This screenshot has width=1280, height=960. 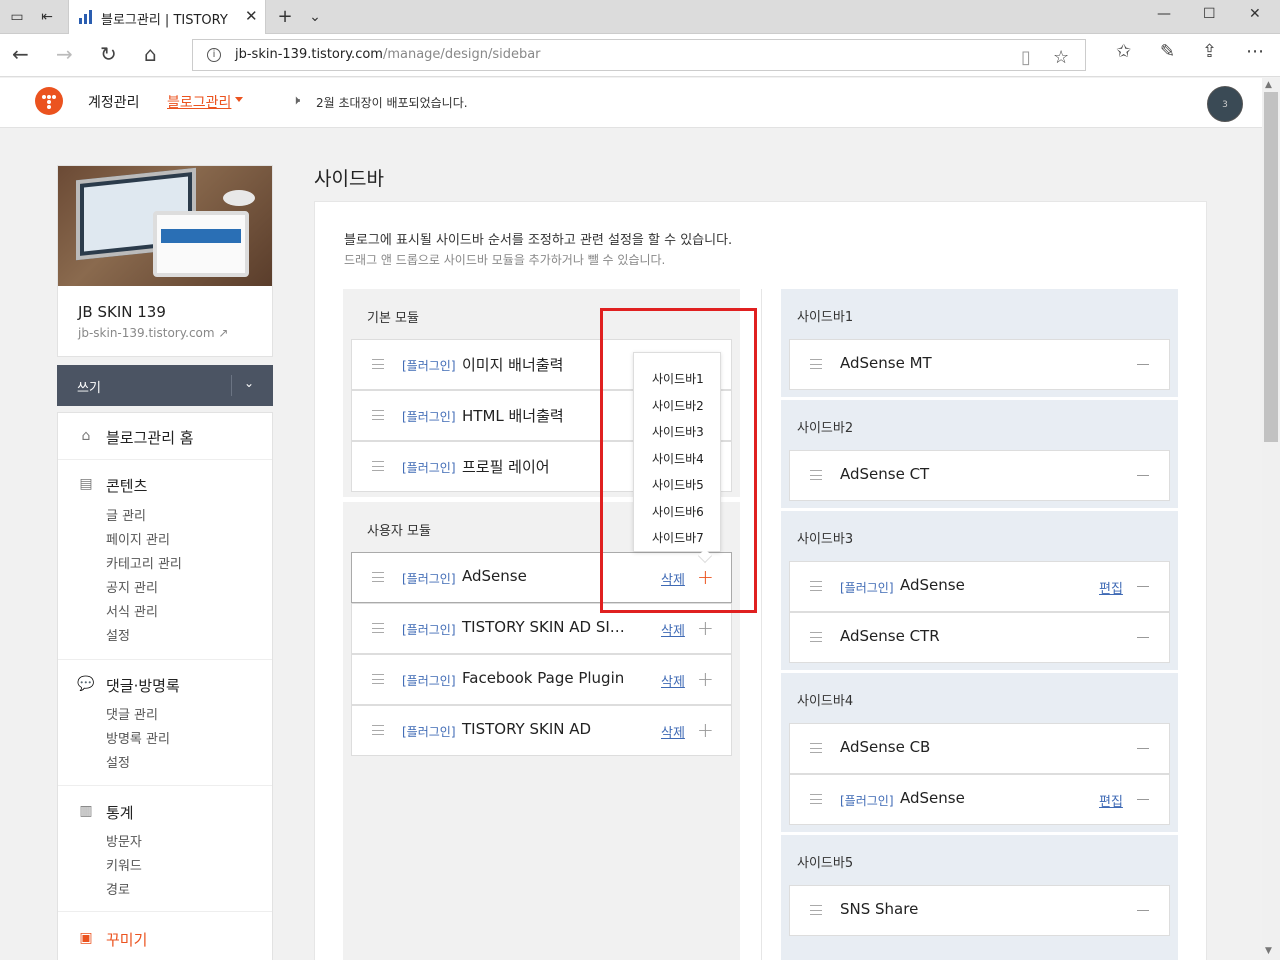 I want to click on write-divider, so click(x=231, y=385).